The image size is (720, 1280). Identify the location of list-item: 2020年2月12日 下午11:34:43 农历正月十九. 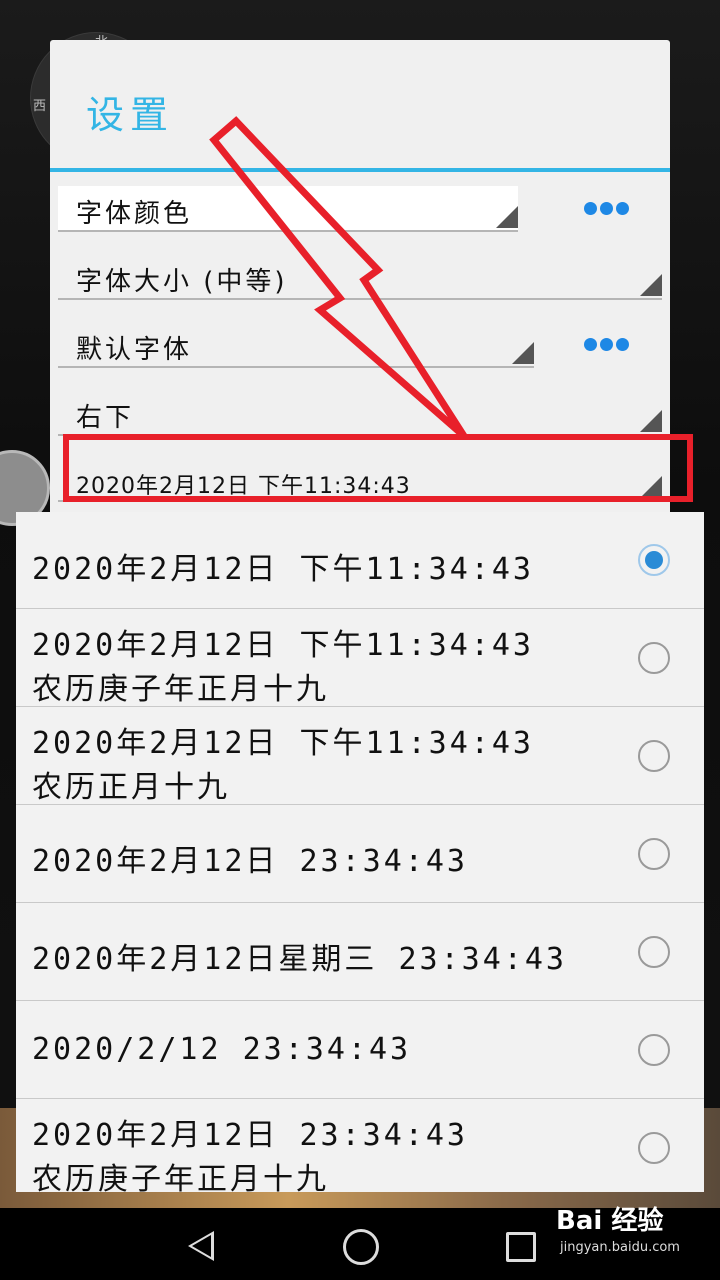
(360, 756).